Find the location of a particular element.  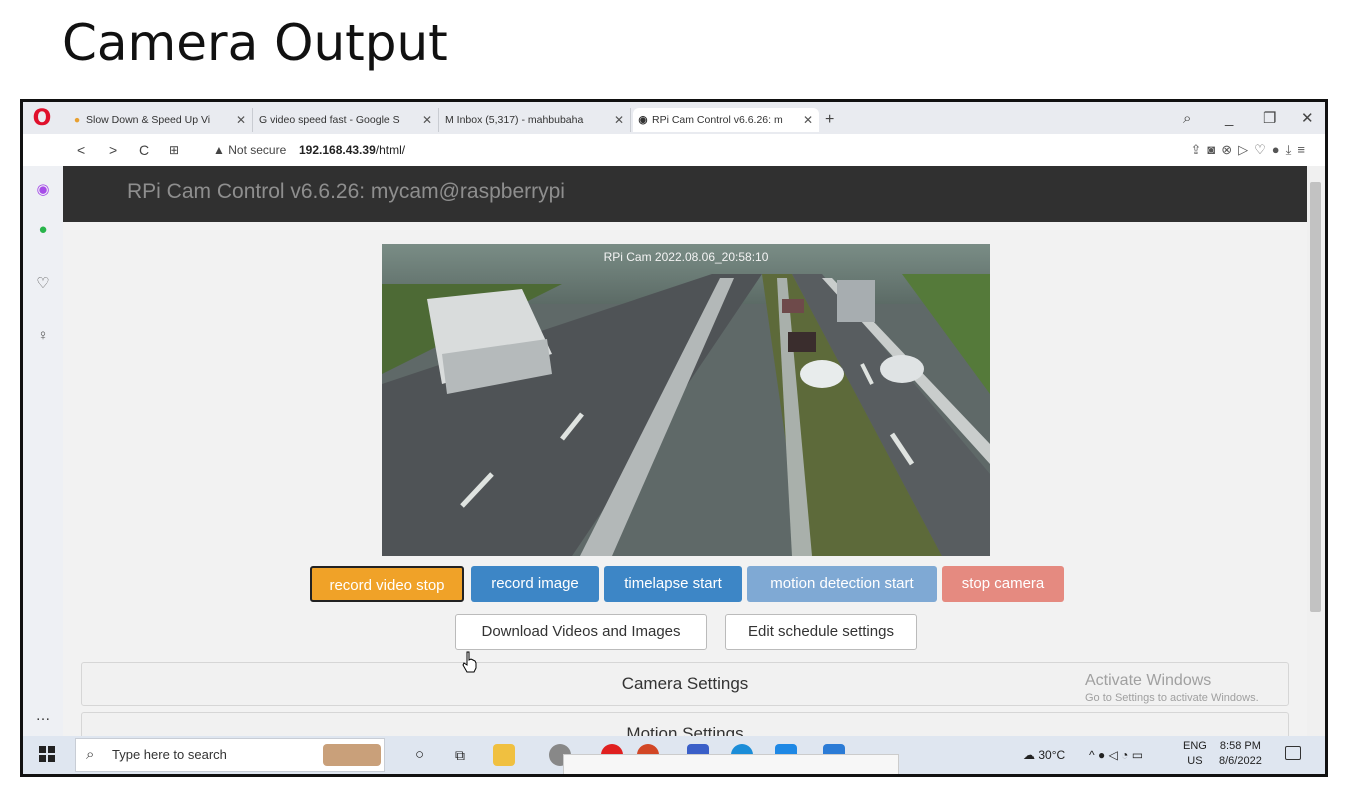

motion-settings-panel: Motion Settings is located at coordinates (685, 724).